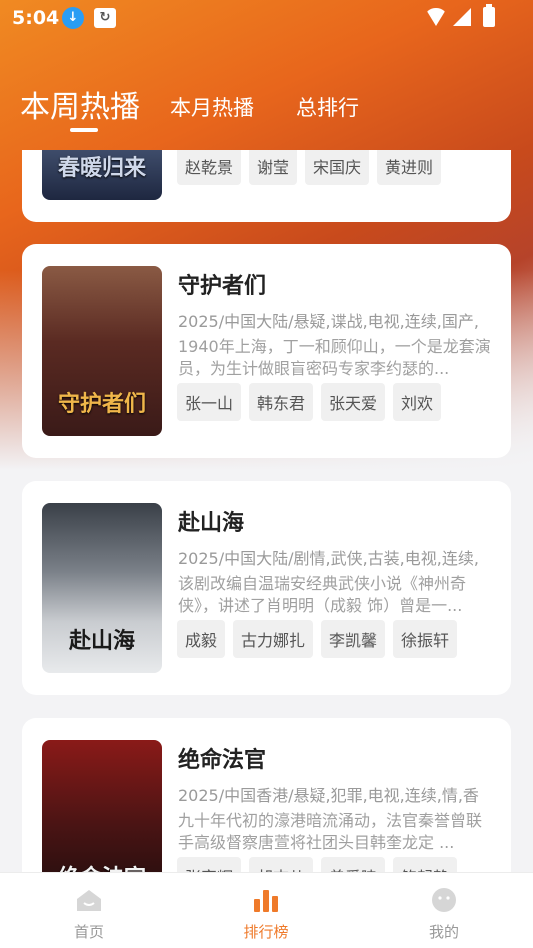  I want to click on actor-chip: 刘欢, so click(417, 402).